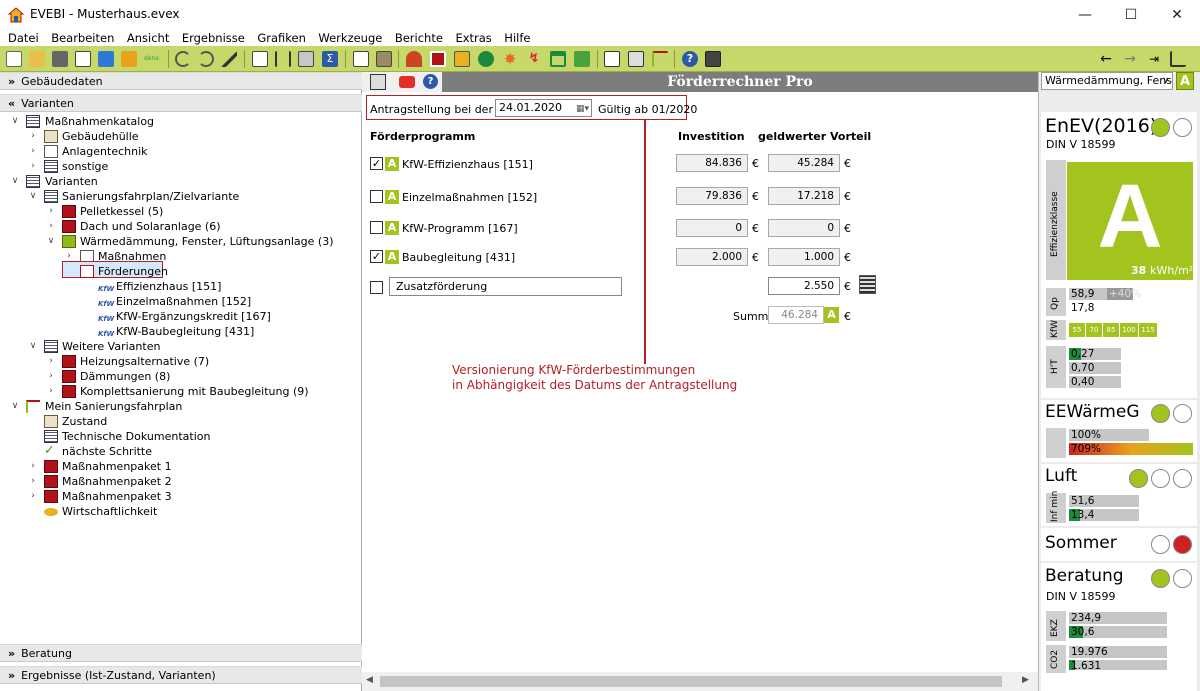 This screenshot has height=691, width=1200. What do you see at coordinates (505, 286) in the screenshot?
I see `zusatz-input: Zusatzförderung` at bounding box center [505, 286].